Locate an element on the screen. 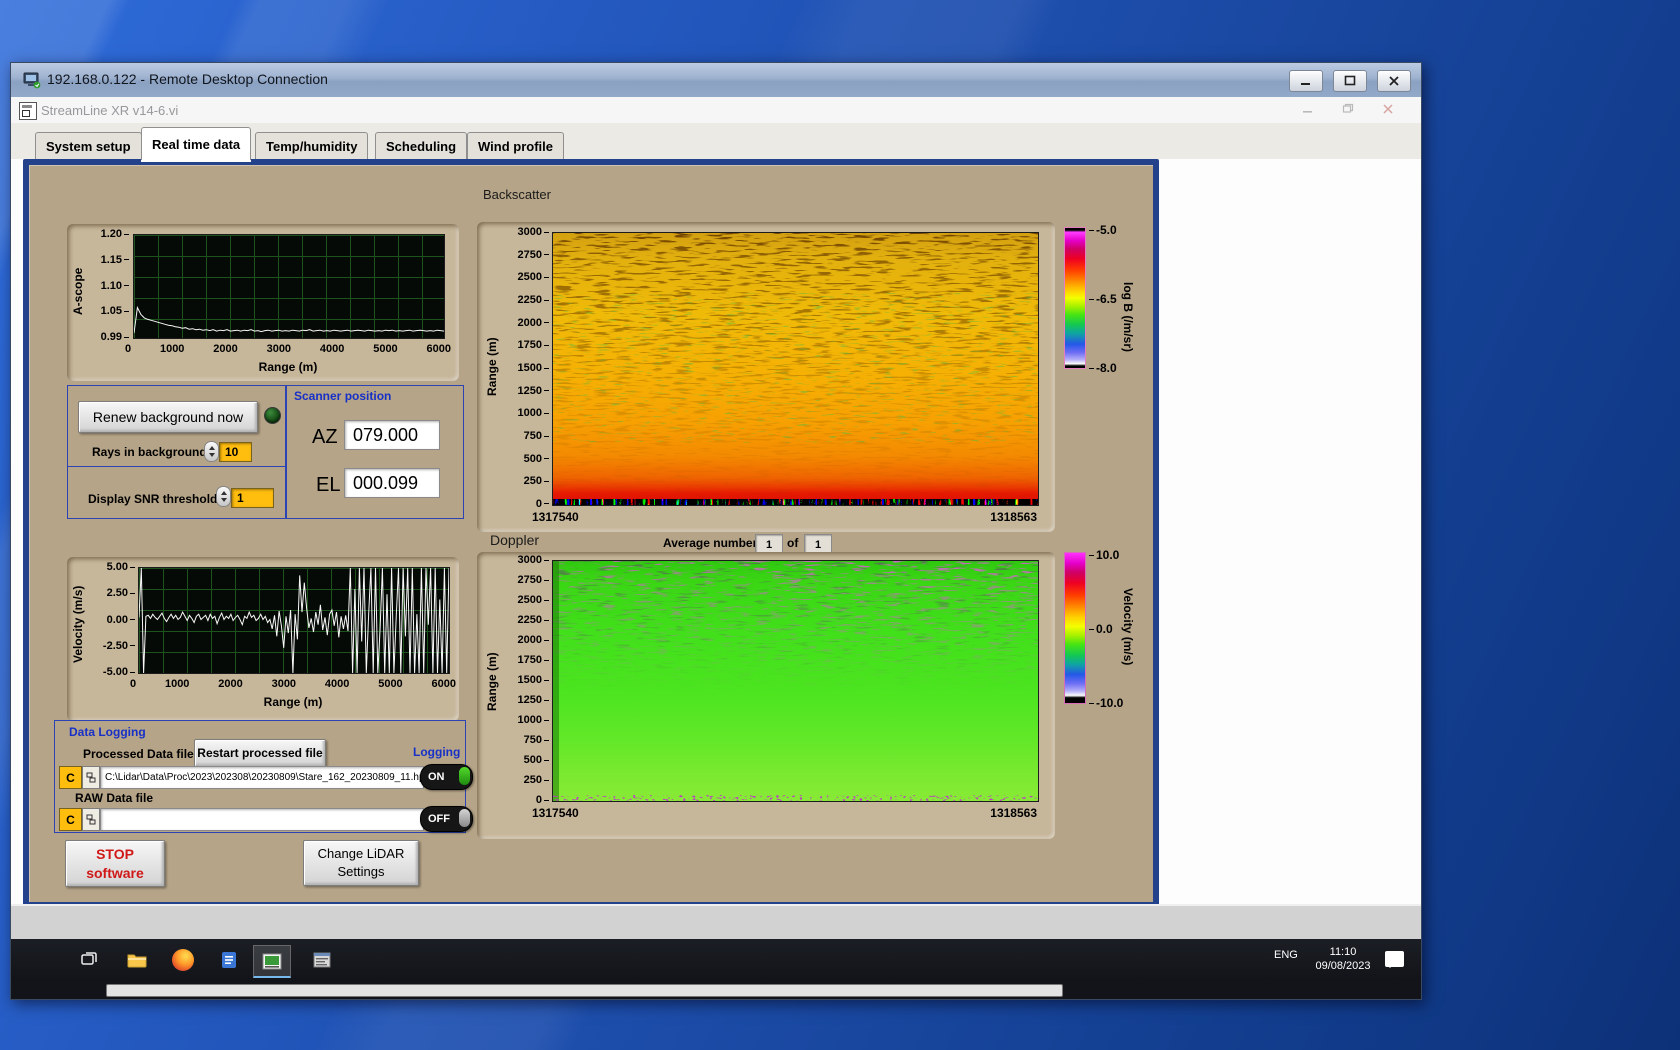 Image resolution: width=1680 pixels, height=1050 pixels. processed-logging-toggle: ON is located at coordinates (446, 777).